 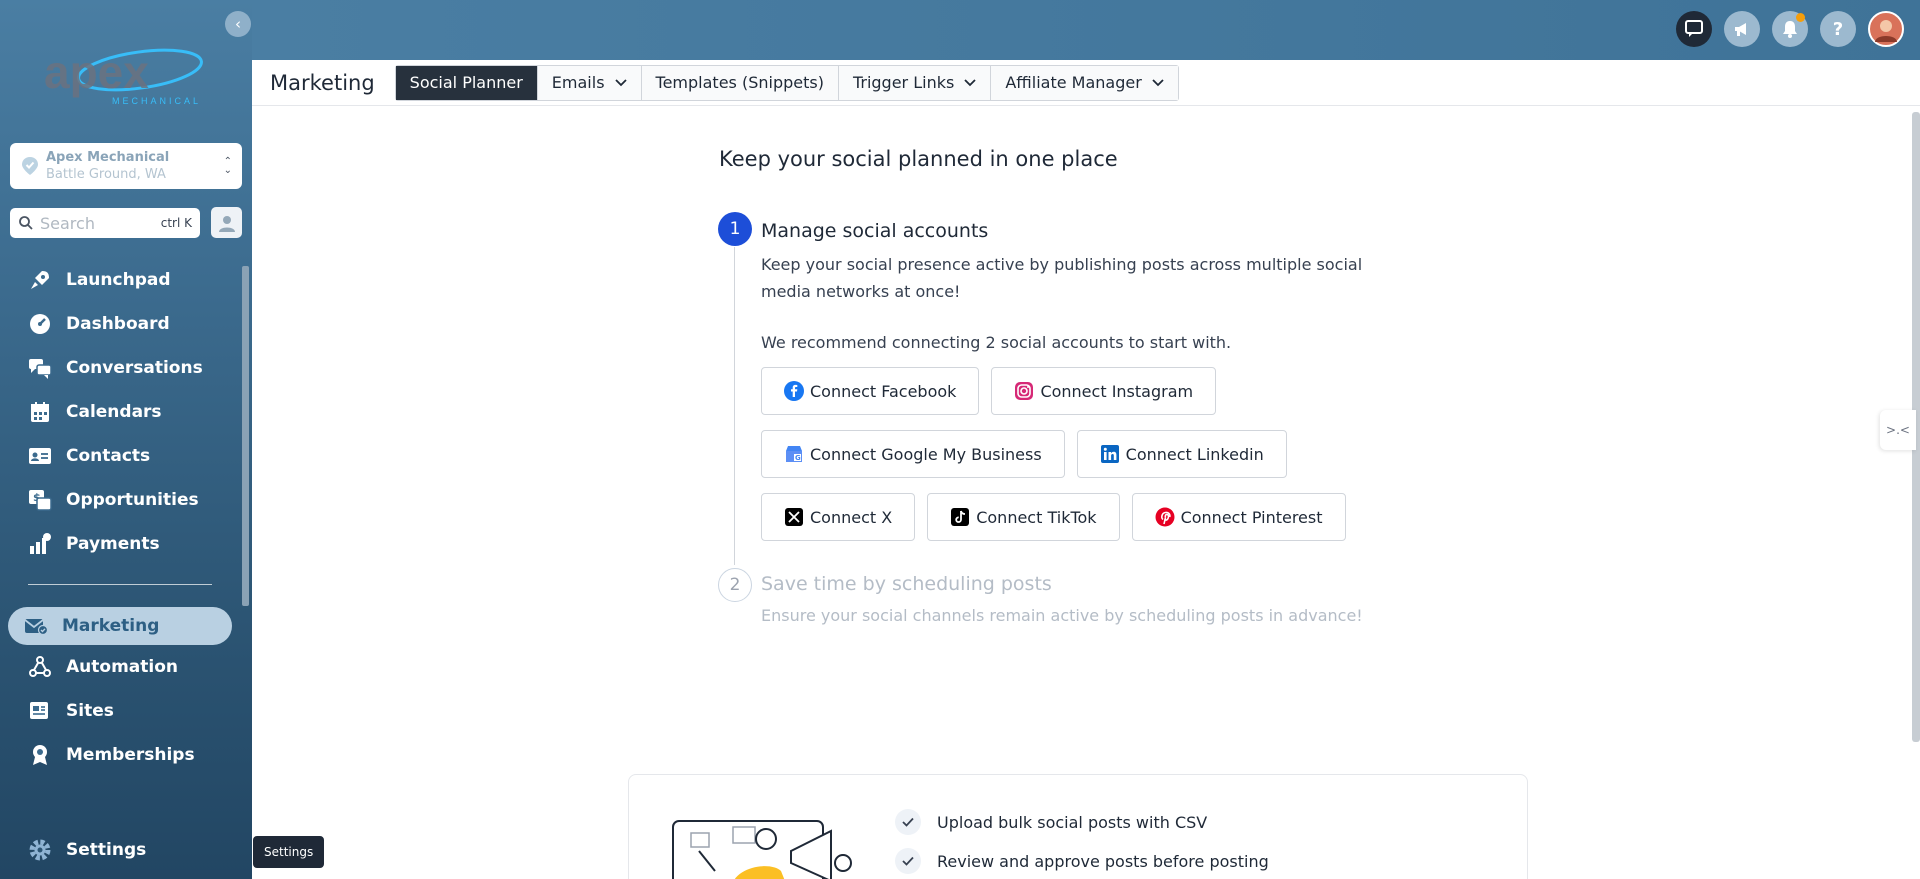 I want to click on sidebar-item-automation: Automation, so click(x=120, y=667).